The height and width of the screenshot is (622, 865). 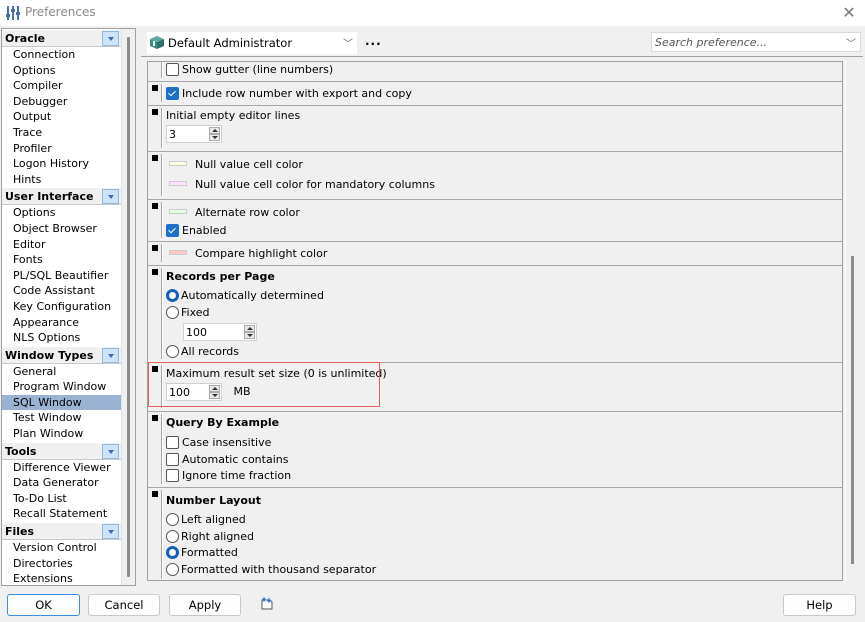 I want to click on number-layout-thousand: Formatted with thousand separator, so click(x=271, y=570).